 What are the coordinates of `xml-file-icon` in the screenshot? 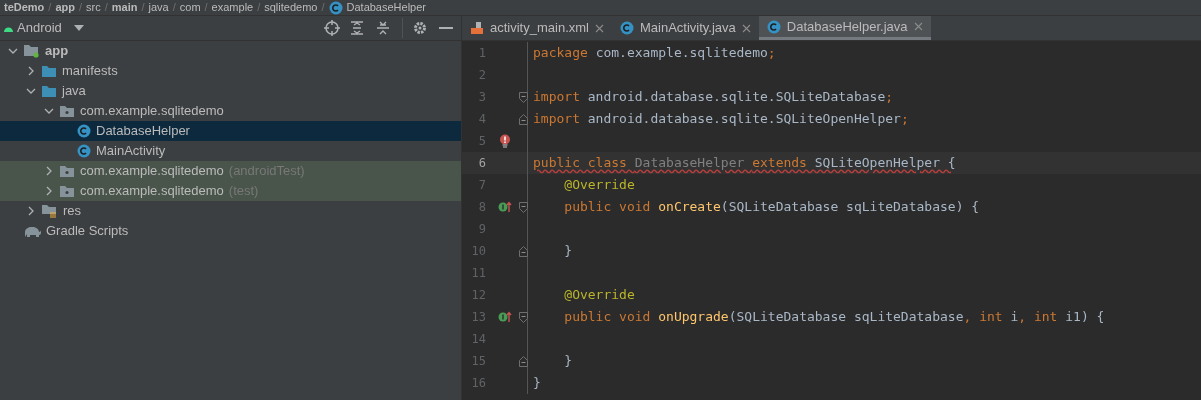 It's located at (477, 28).